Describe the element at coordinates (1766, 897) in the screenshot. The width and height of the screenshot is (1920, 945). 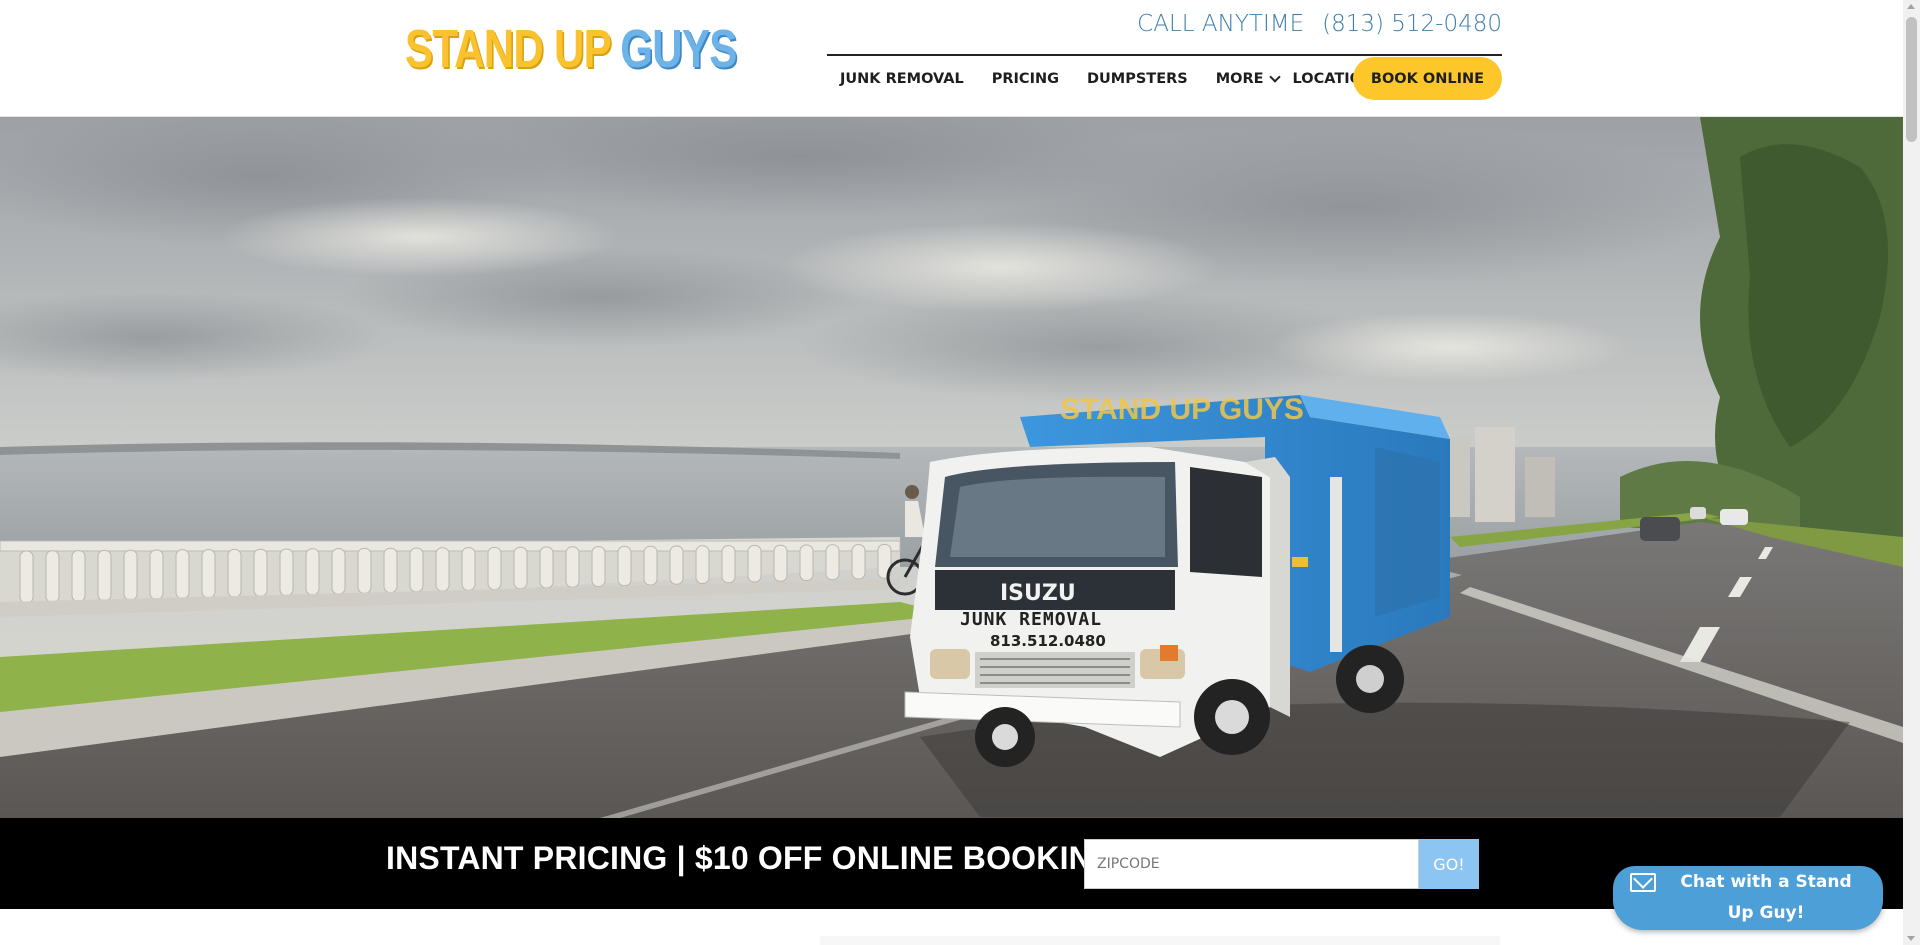
I see `chat-label: Chat with a Stand Up Guy!` at that location.